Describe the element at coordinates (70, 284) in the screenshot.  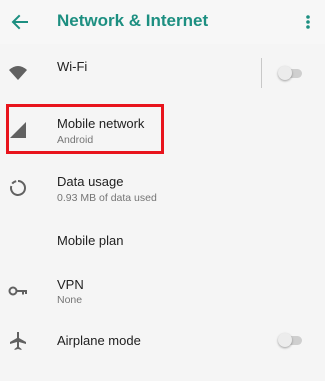
I see `vpn-label: VPN` at that location.